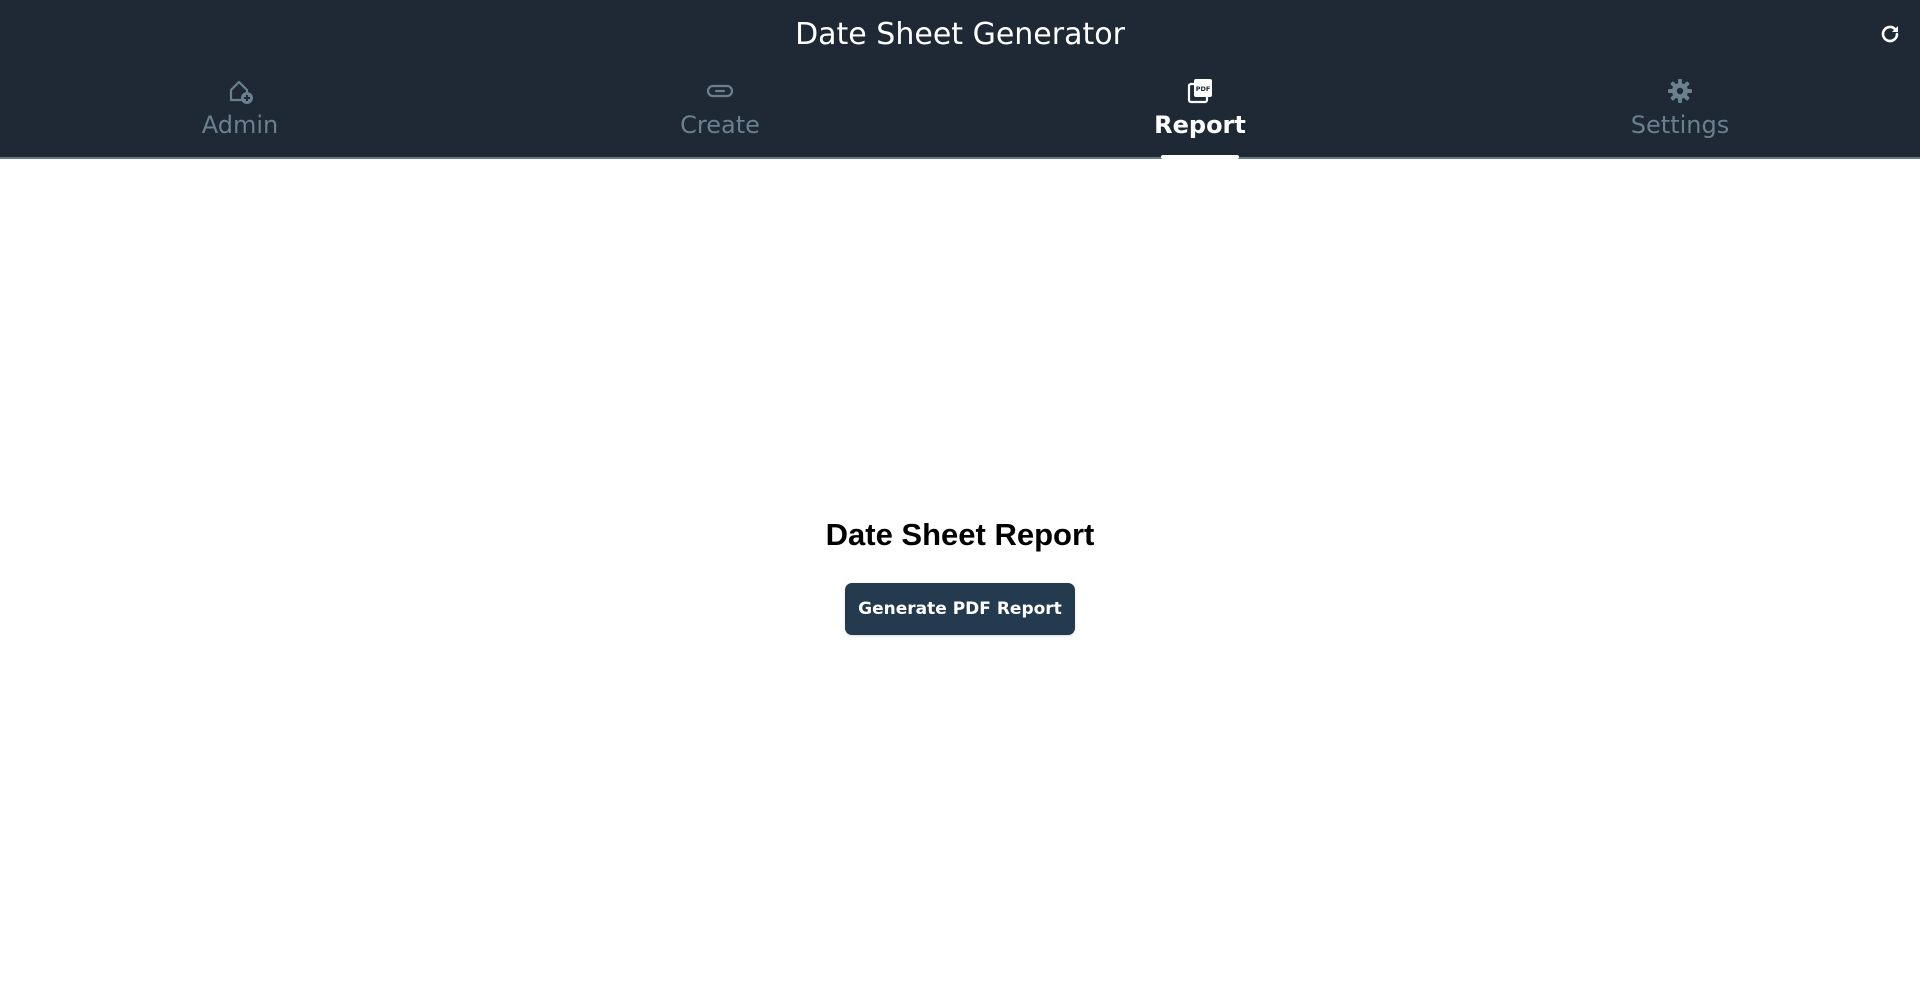  I want to click on tab-bar: Admin Create PDF Report Settings, so click(960, 117).